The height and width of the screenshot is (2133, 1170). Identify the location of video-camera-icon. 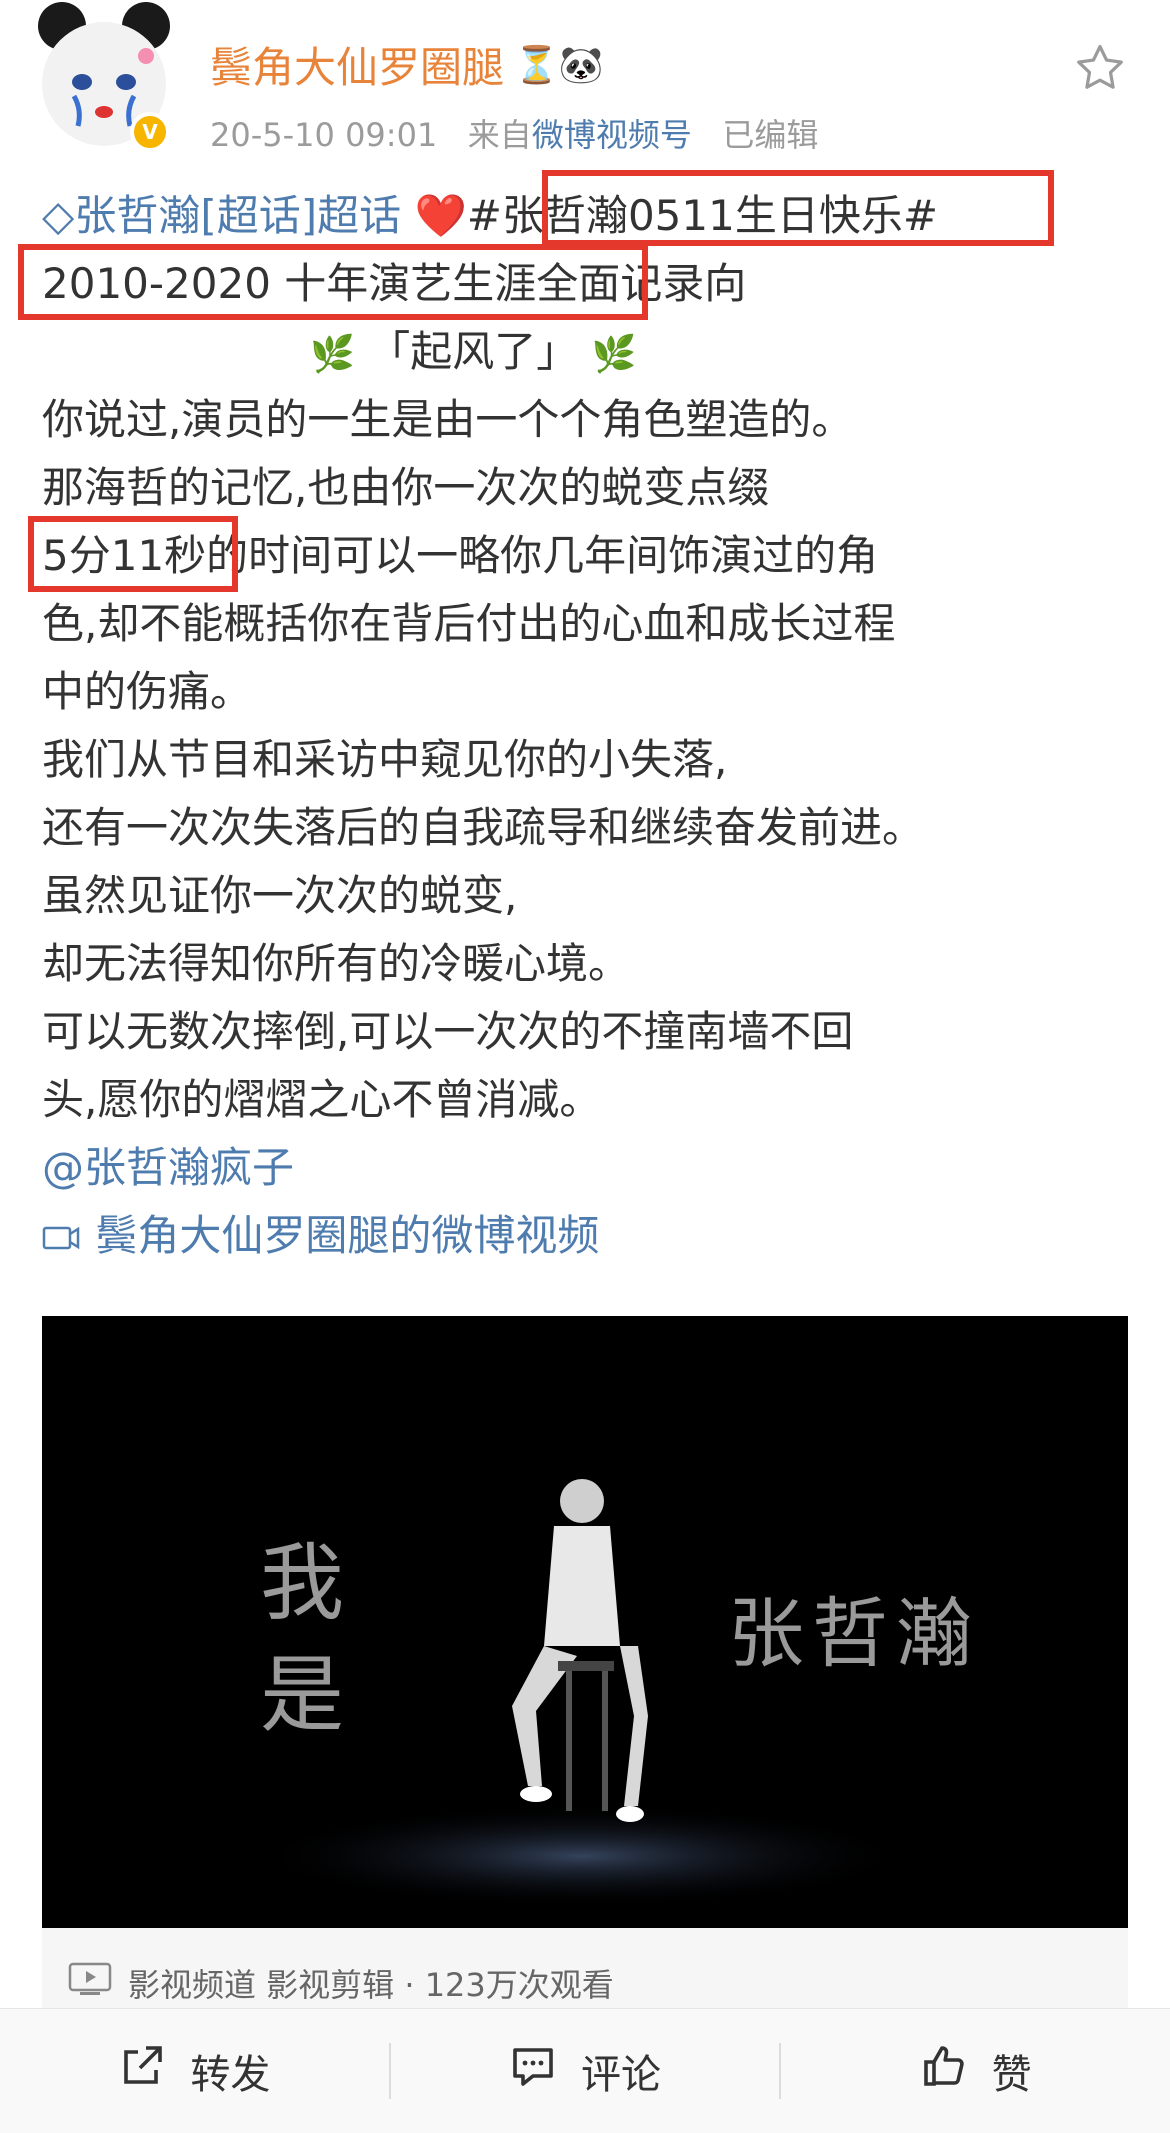
(68, 1235).